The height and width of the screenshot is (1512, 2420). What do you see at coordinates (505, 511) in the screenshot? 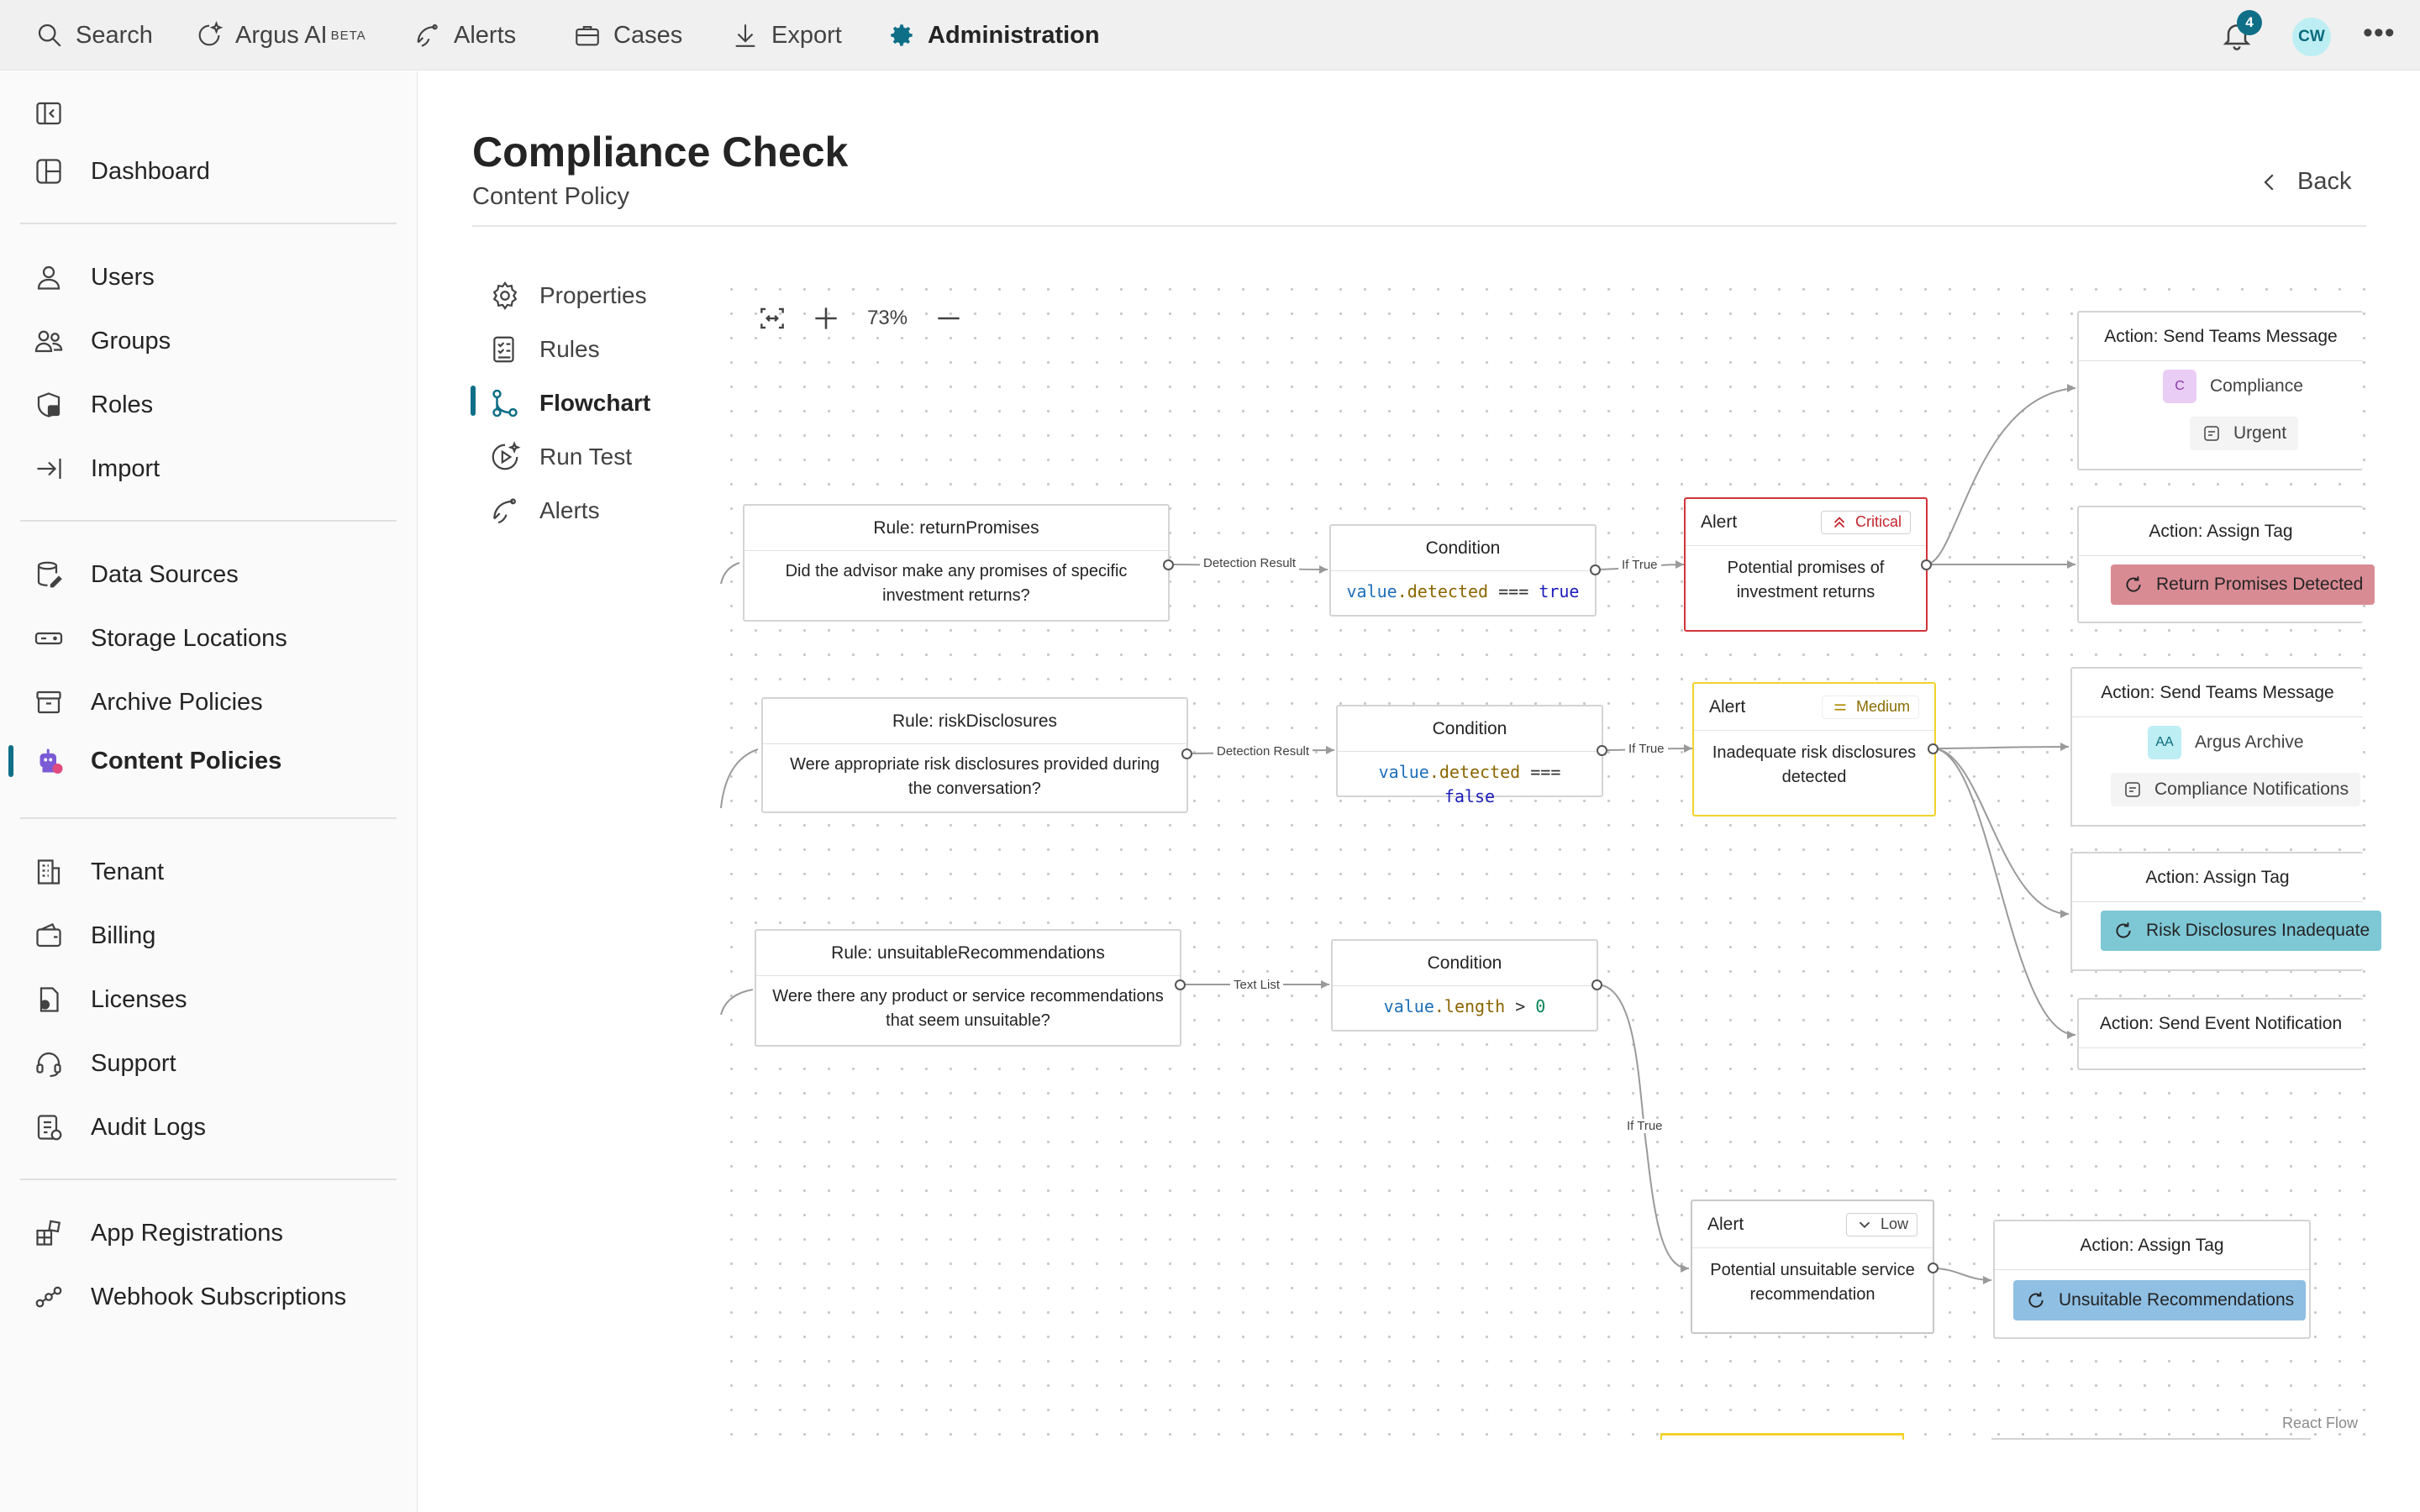
I see `alert-megaphone-icon` at bounding box center [505, 511].